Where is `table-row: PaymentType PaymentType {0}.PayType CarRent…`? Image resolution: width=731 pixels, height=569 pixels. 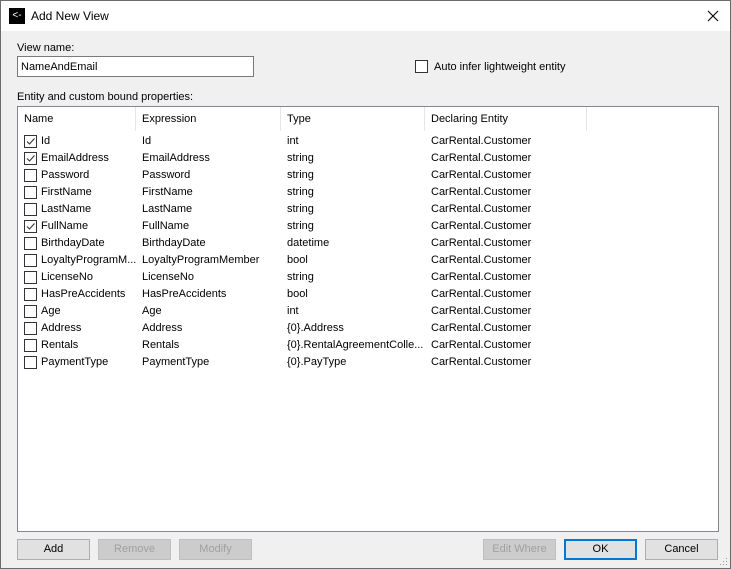 table-row: PaymentType PaymentType {0}.PayType CarRent… is located at coordinates (368, 362).